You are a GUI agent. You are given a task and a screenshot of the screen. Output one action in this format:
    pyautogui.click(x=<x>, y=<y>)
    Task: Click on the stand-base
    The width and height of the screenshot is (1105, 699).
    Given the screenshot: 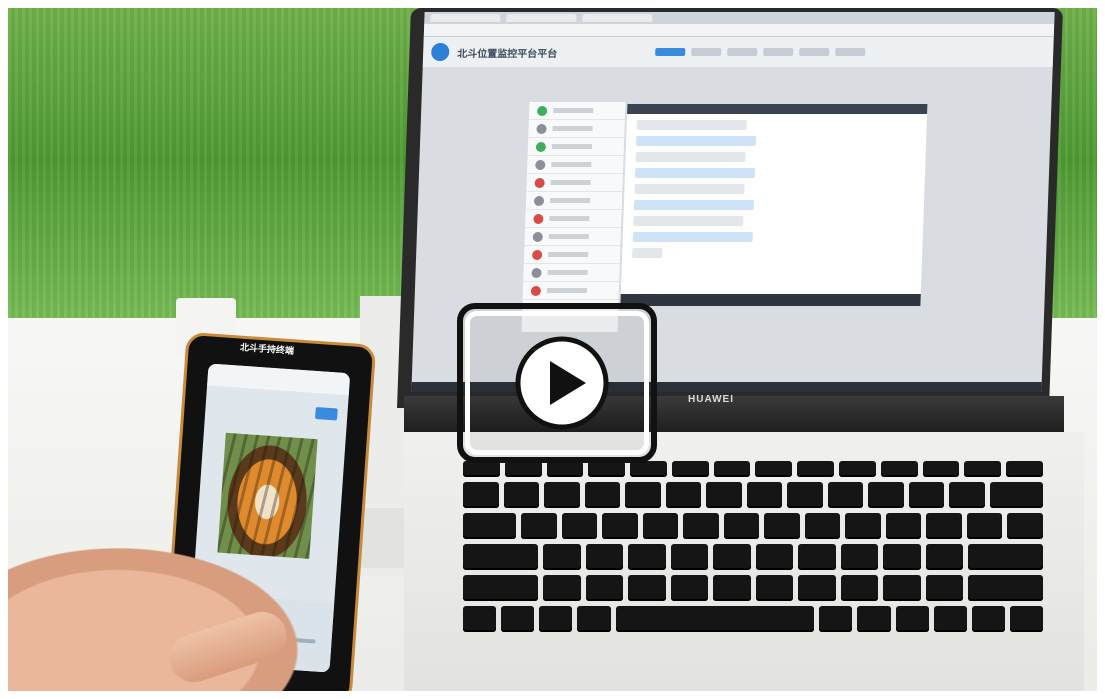 What is the action you would take?
    pyautogui.click(x=383, y=538)
    